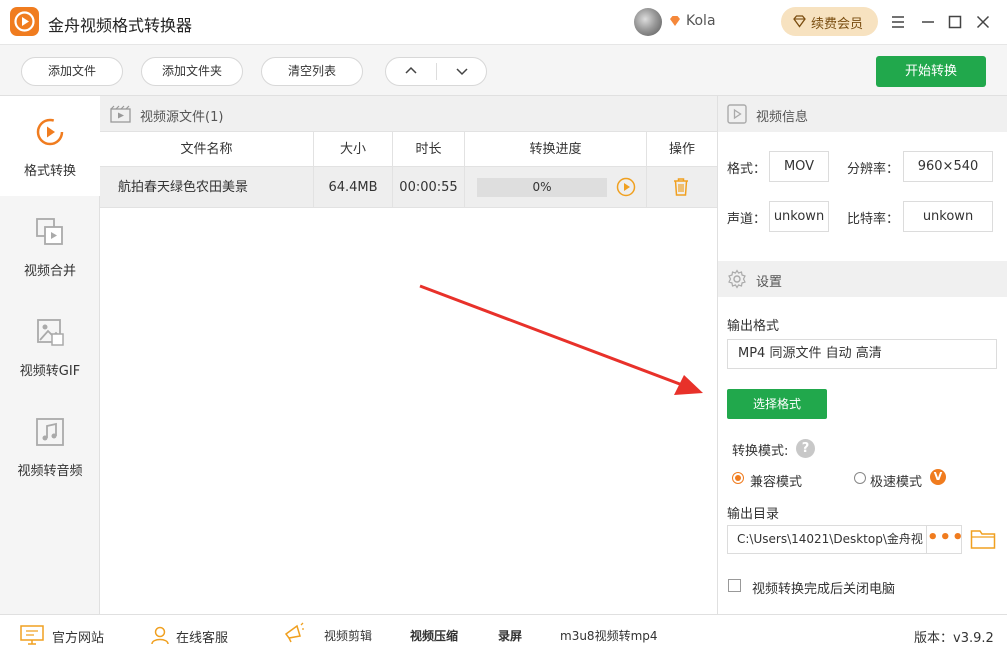 The height and width of the screenshot is (654, 1007). What do you see at coordinates (983, 539) in the screenshot?
I see `folder-icon` at bounding box center [983, 539].